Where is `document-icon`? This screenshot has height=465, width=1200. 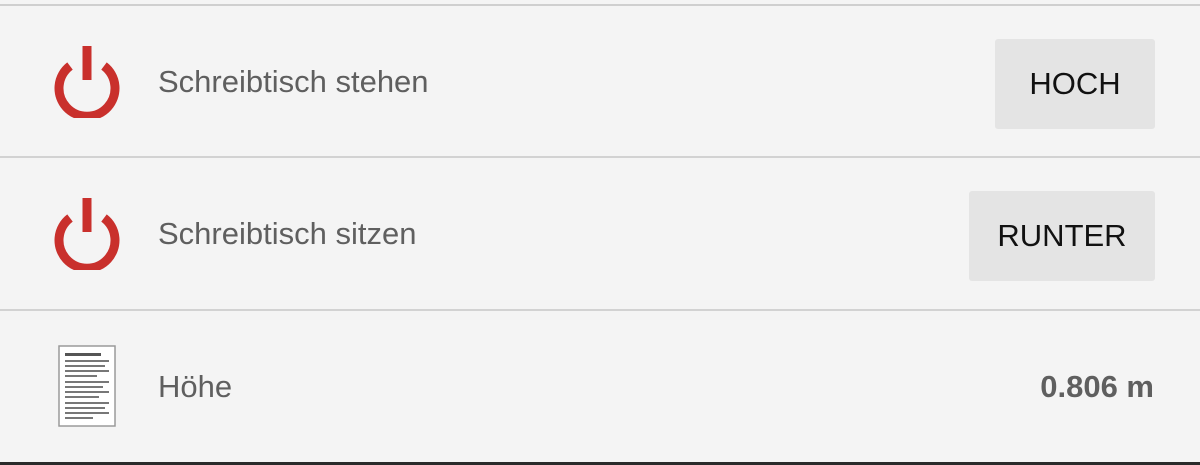 document-icon is located at coordinates (87, 386).